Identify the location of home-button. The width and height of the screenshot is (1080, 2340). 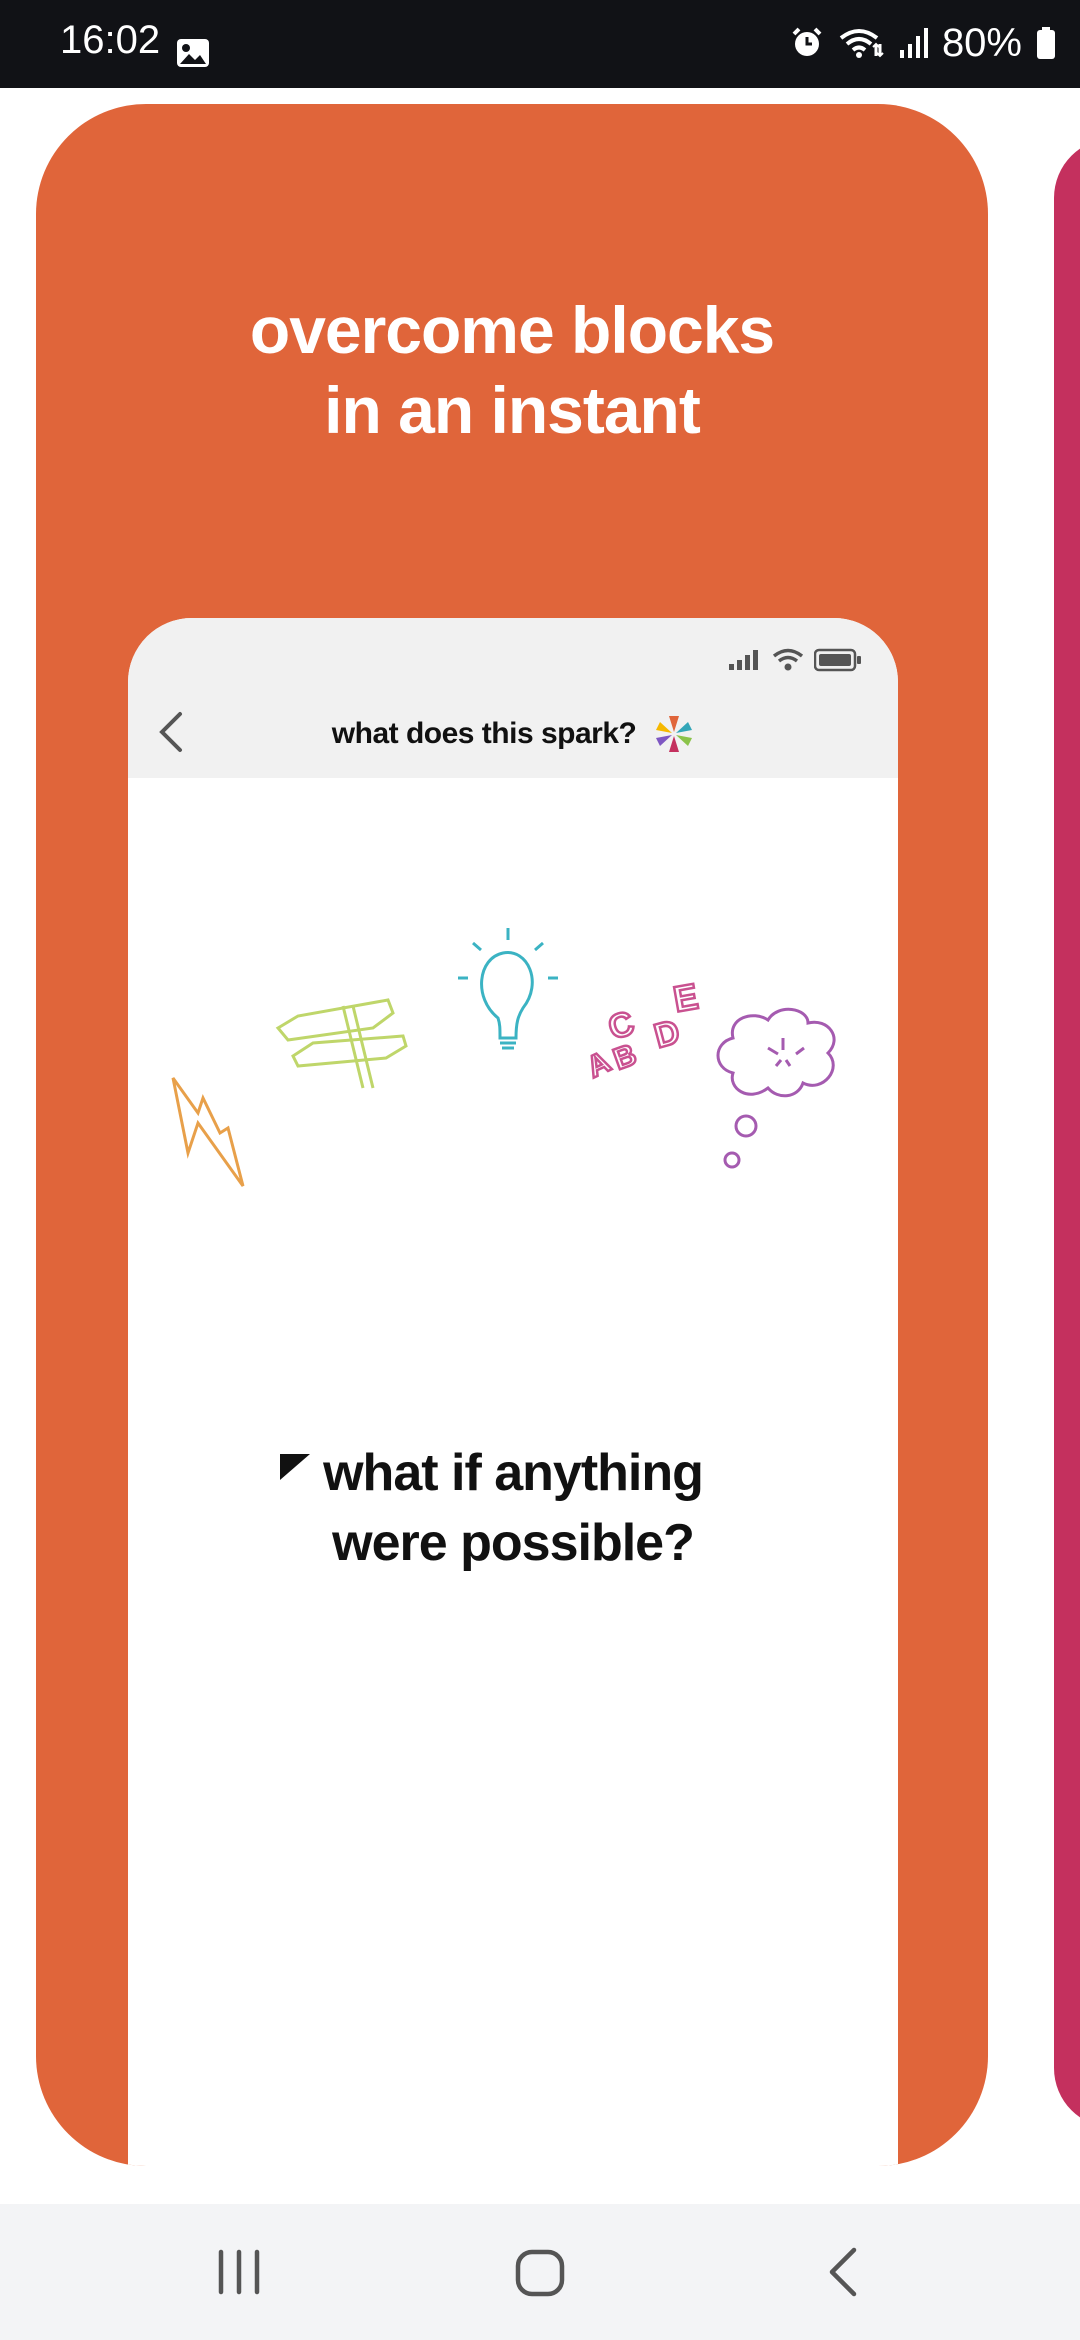
(540, 2272).